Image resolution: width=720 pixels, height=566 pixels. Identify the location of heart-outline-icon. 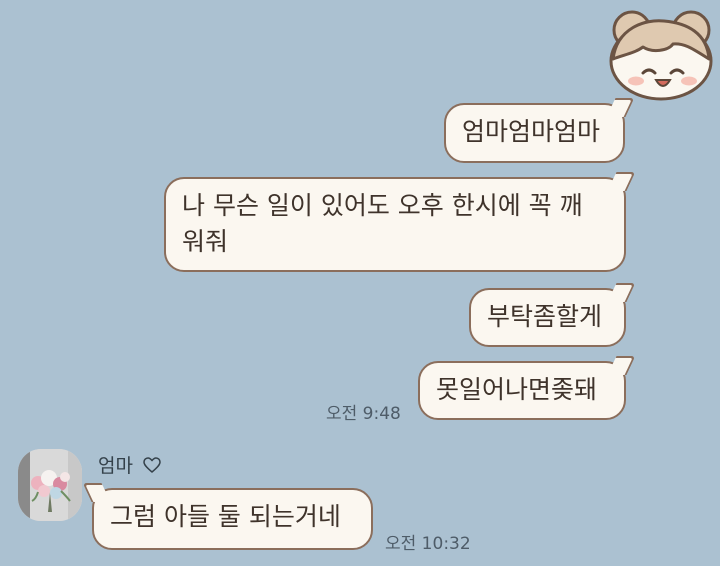
(152, 465).